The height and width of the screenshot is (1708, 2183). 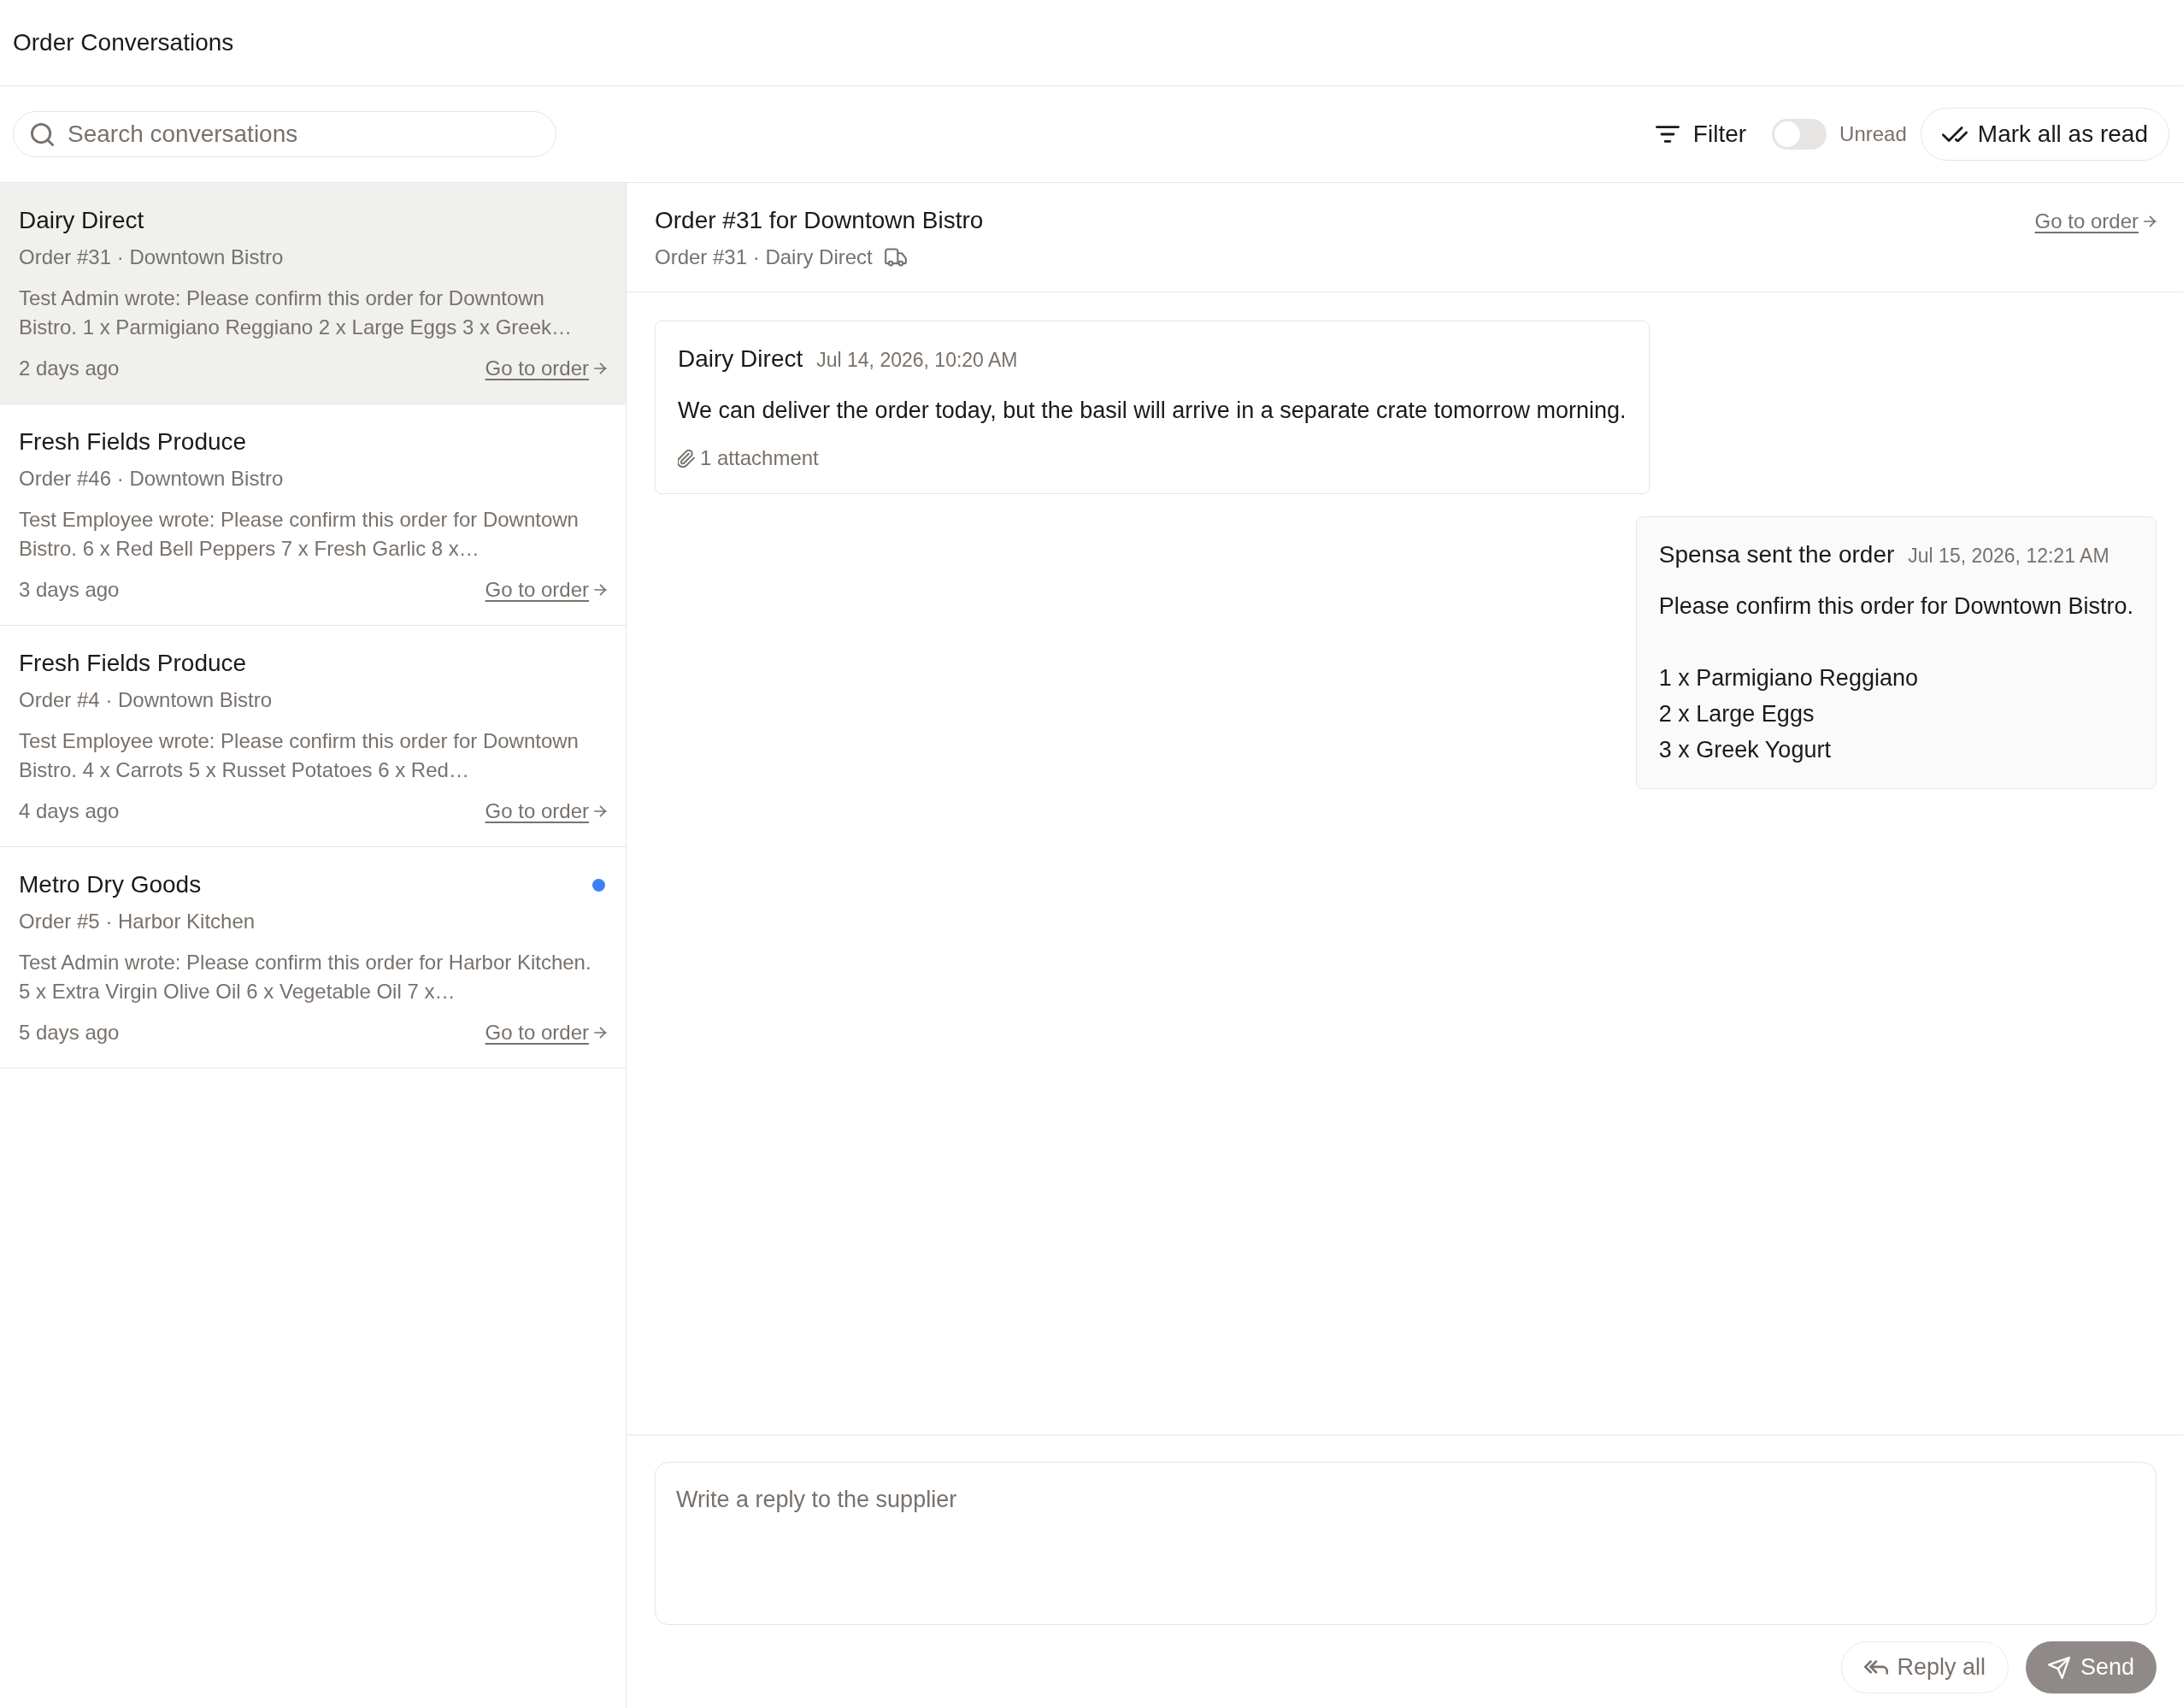 I want to click on message-text: We can deliver the order today, but the basil will arrive in a separate crate tomorrow morning., so click(x=1152, y=411).